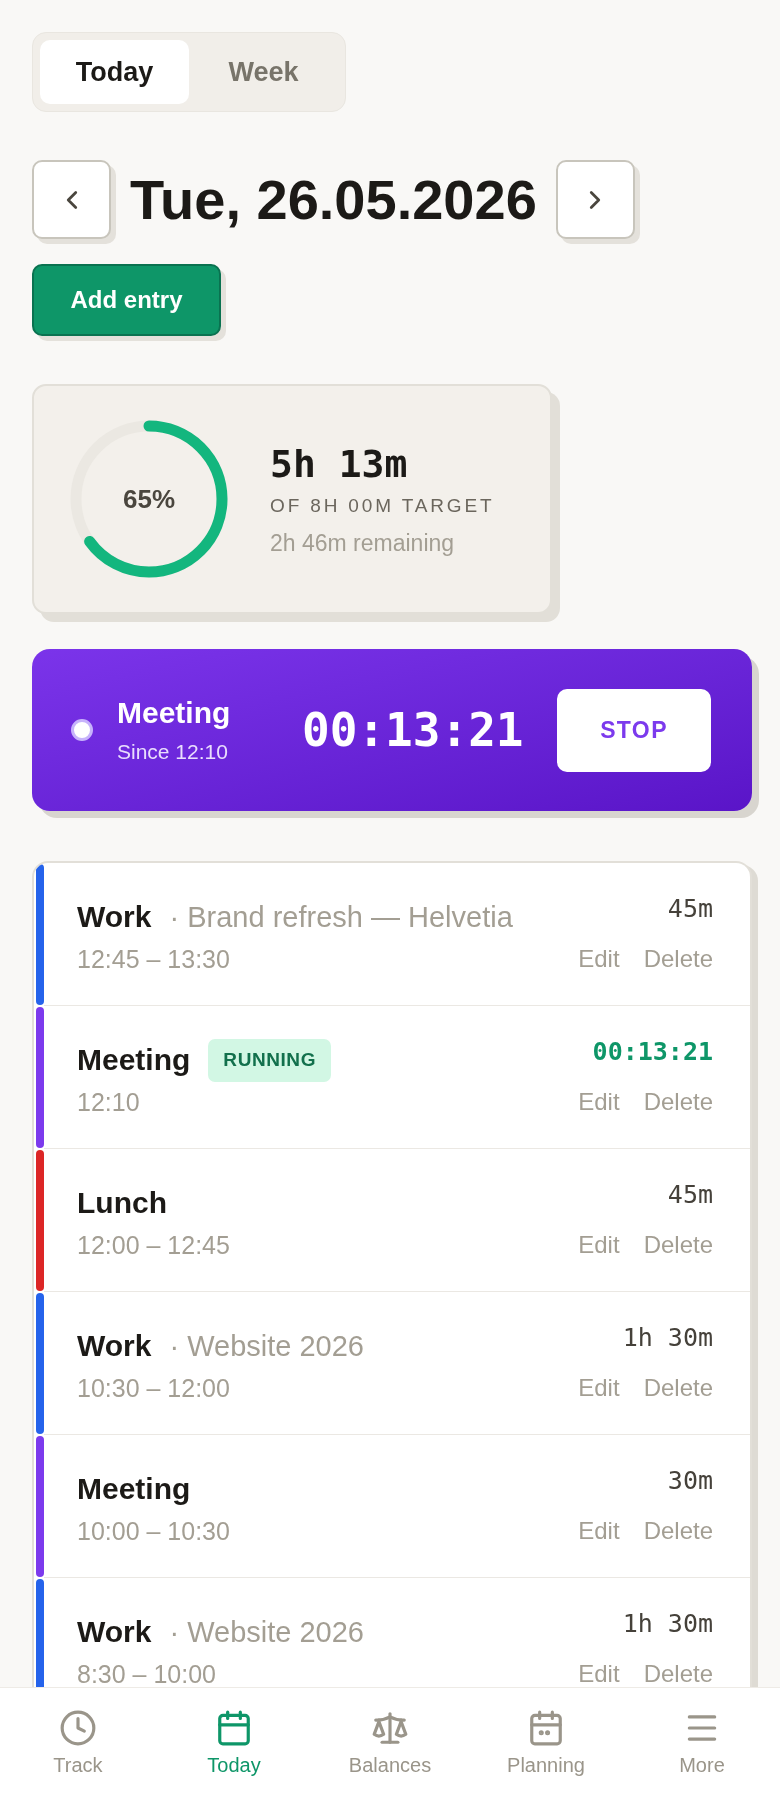 The height and width of the screenshot is (1800, 780). What do you see at coordinates (382, 506) in the screenshot?
I see `target-label: OF 8H 00M TARGET` at bounding box center [382, 506].